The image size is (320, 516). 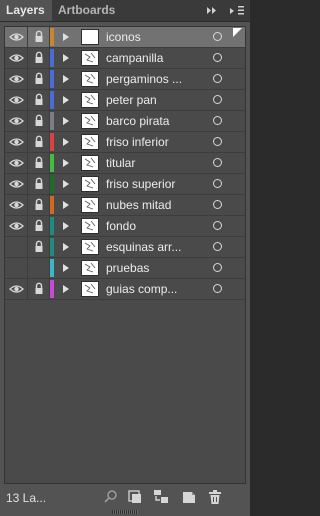 What do you see at coordinates (138, 205) in the screenshot?
I see `layer-name: nubes mitad` at bounding box center [138, 205].